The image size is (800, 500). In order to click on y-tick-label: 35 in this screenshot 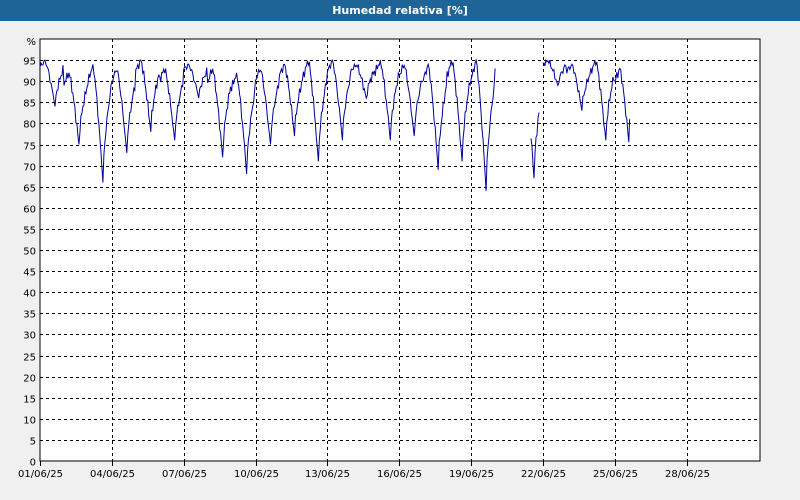, I will do `click(29, 315)`.